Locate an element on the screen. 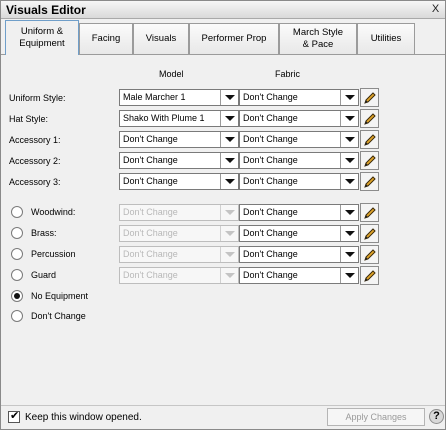 Image resolution: width=446 pixels, height=430 pixels. tab-label: Performer Prop is located at coordinates (234, 38).